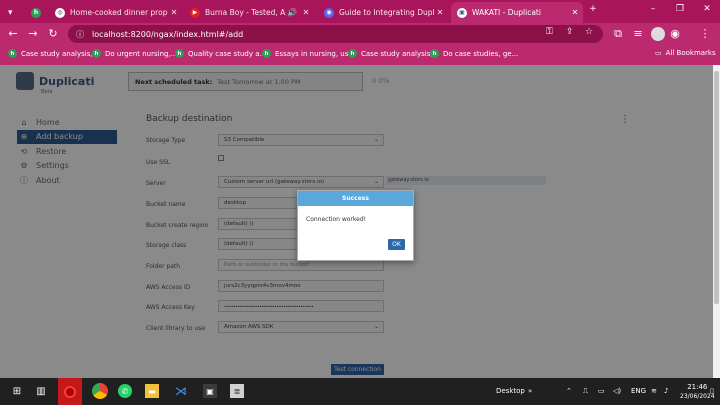 The height and width of the screenshot is (405, 720). Describe the element at coordinates (33, 34) in the screenshot. I see `forward-icon: →` at that location.